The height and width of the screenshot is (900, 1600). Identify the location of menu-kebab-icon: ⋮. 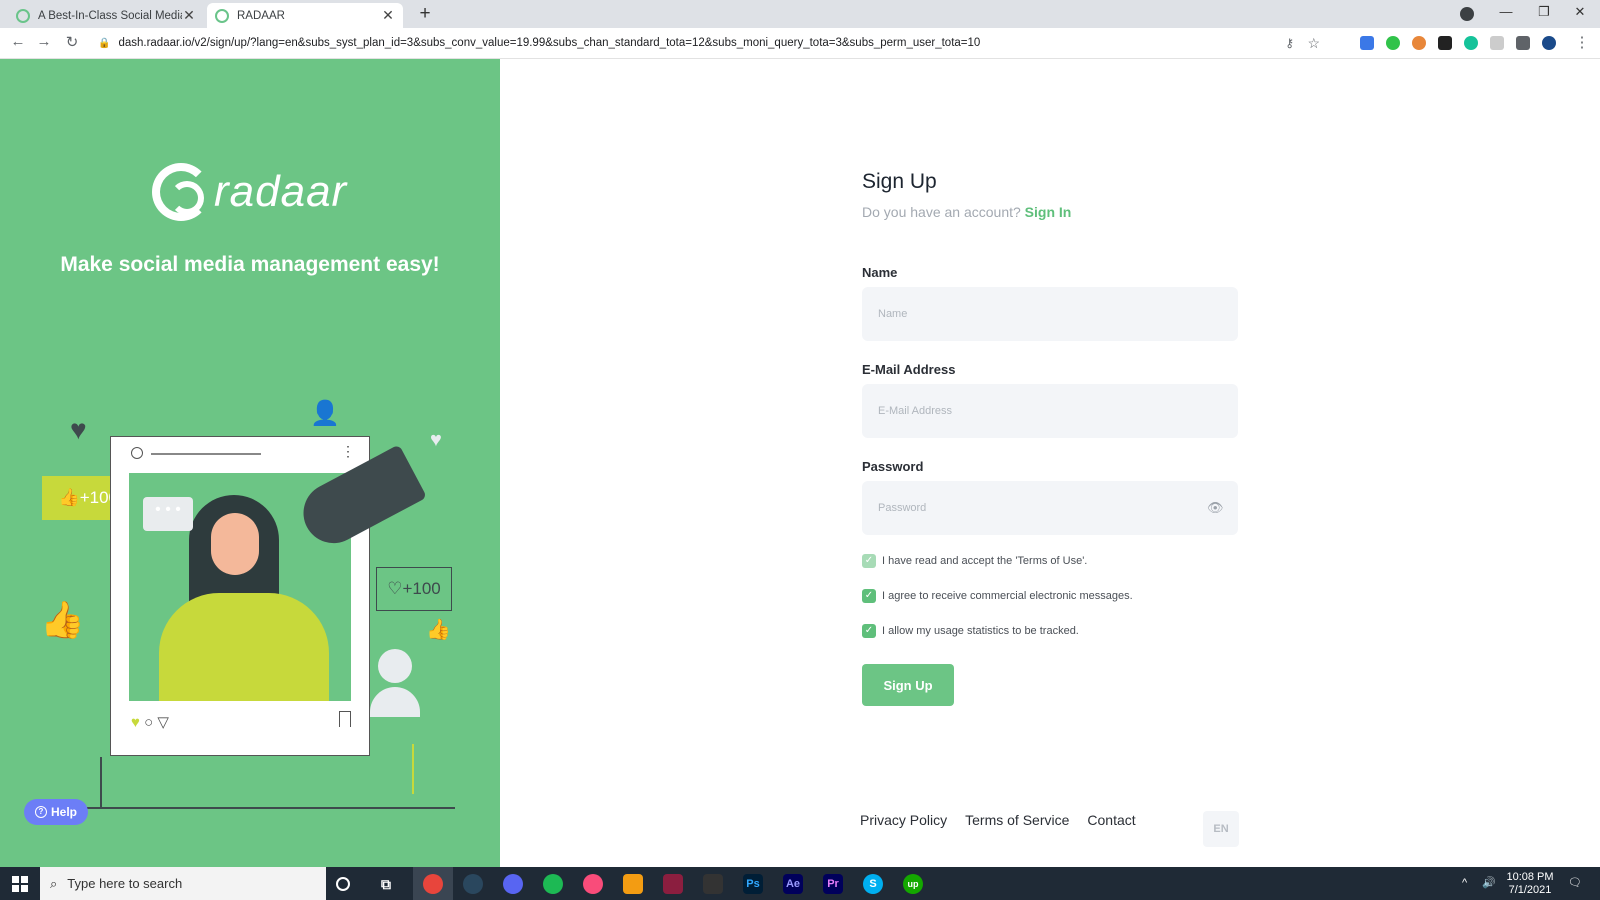
(1582, 42).